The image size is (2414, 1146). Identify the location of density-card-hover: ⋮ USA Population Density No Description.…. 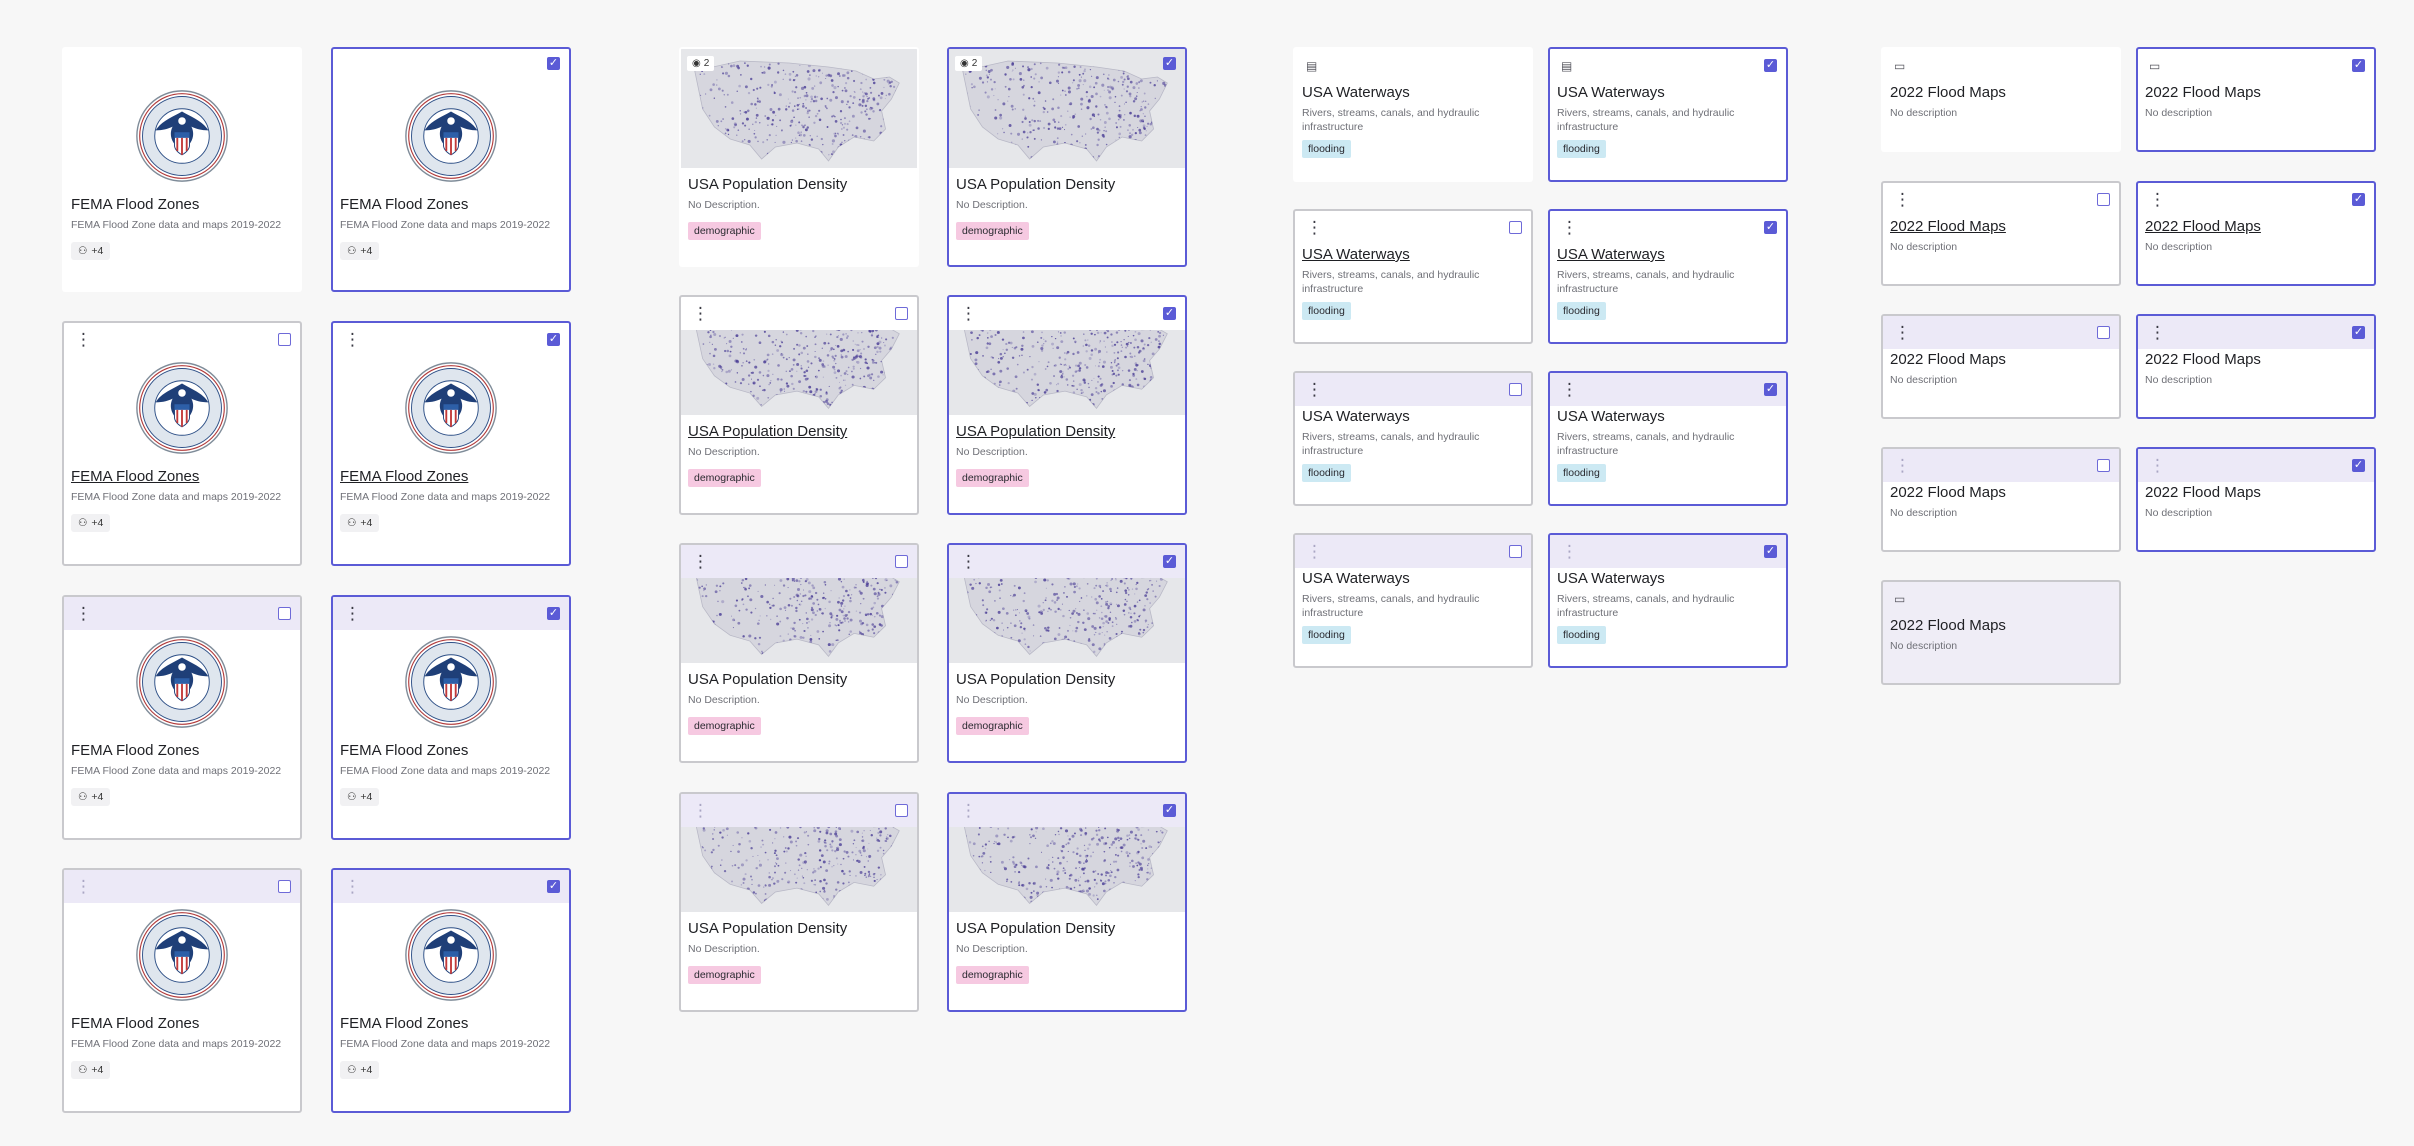
(799, 405).